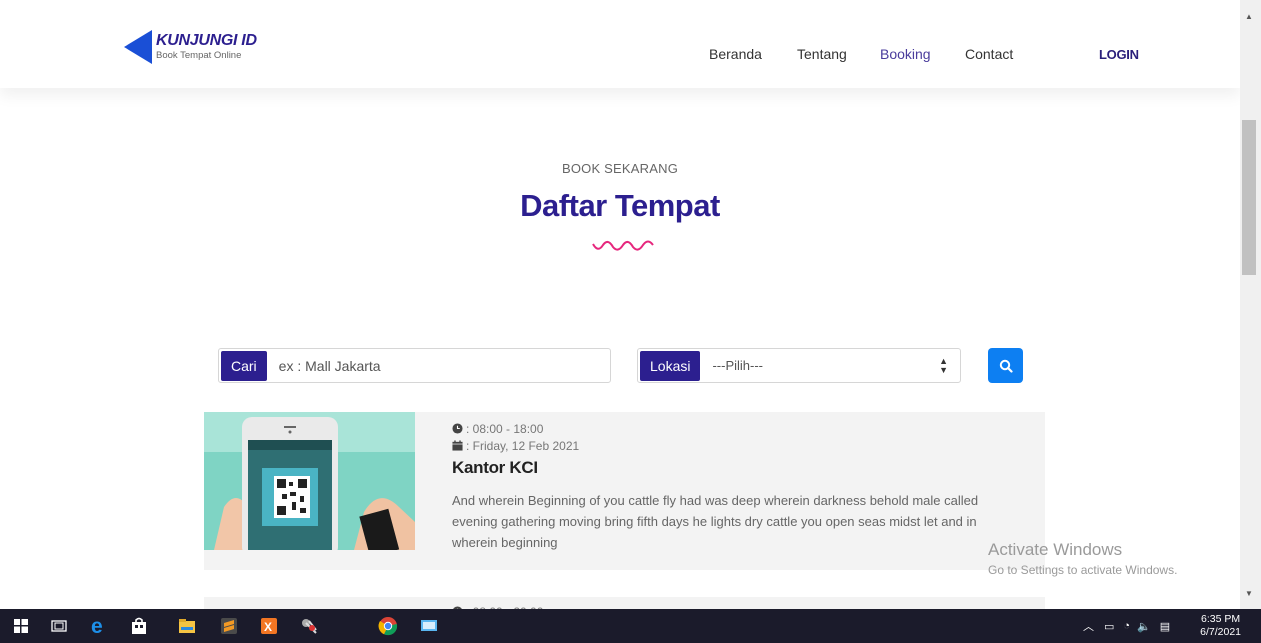 The image size is (1261, 643). I want to click on scroll-thumb, so click(1249, 197).